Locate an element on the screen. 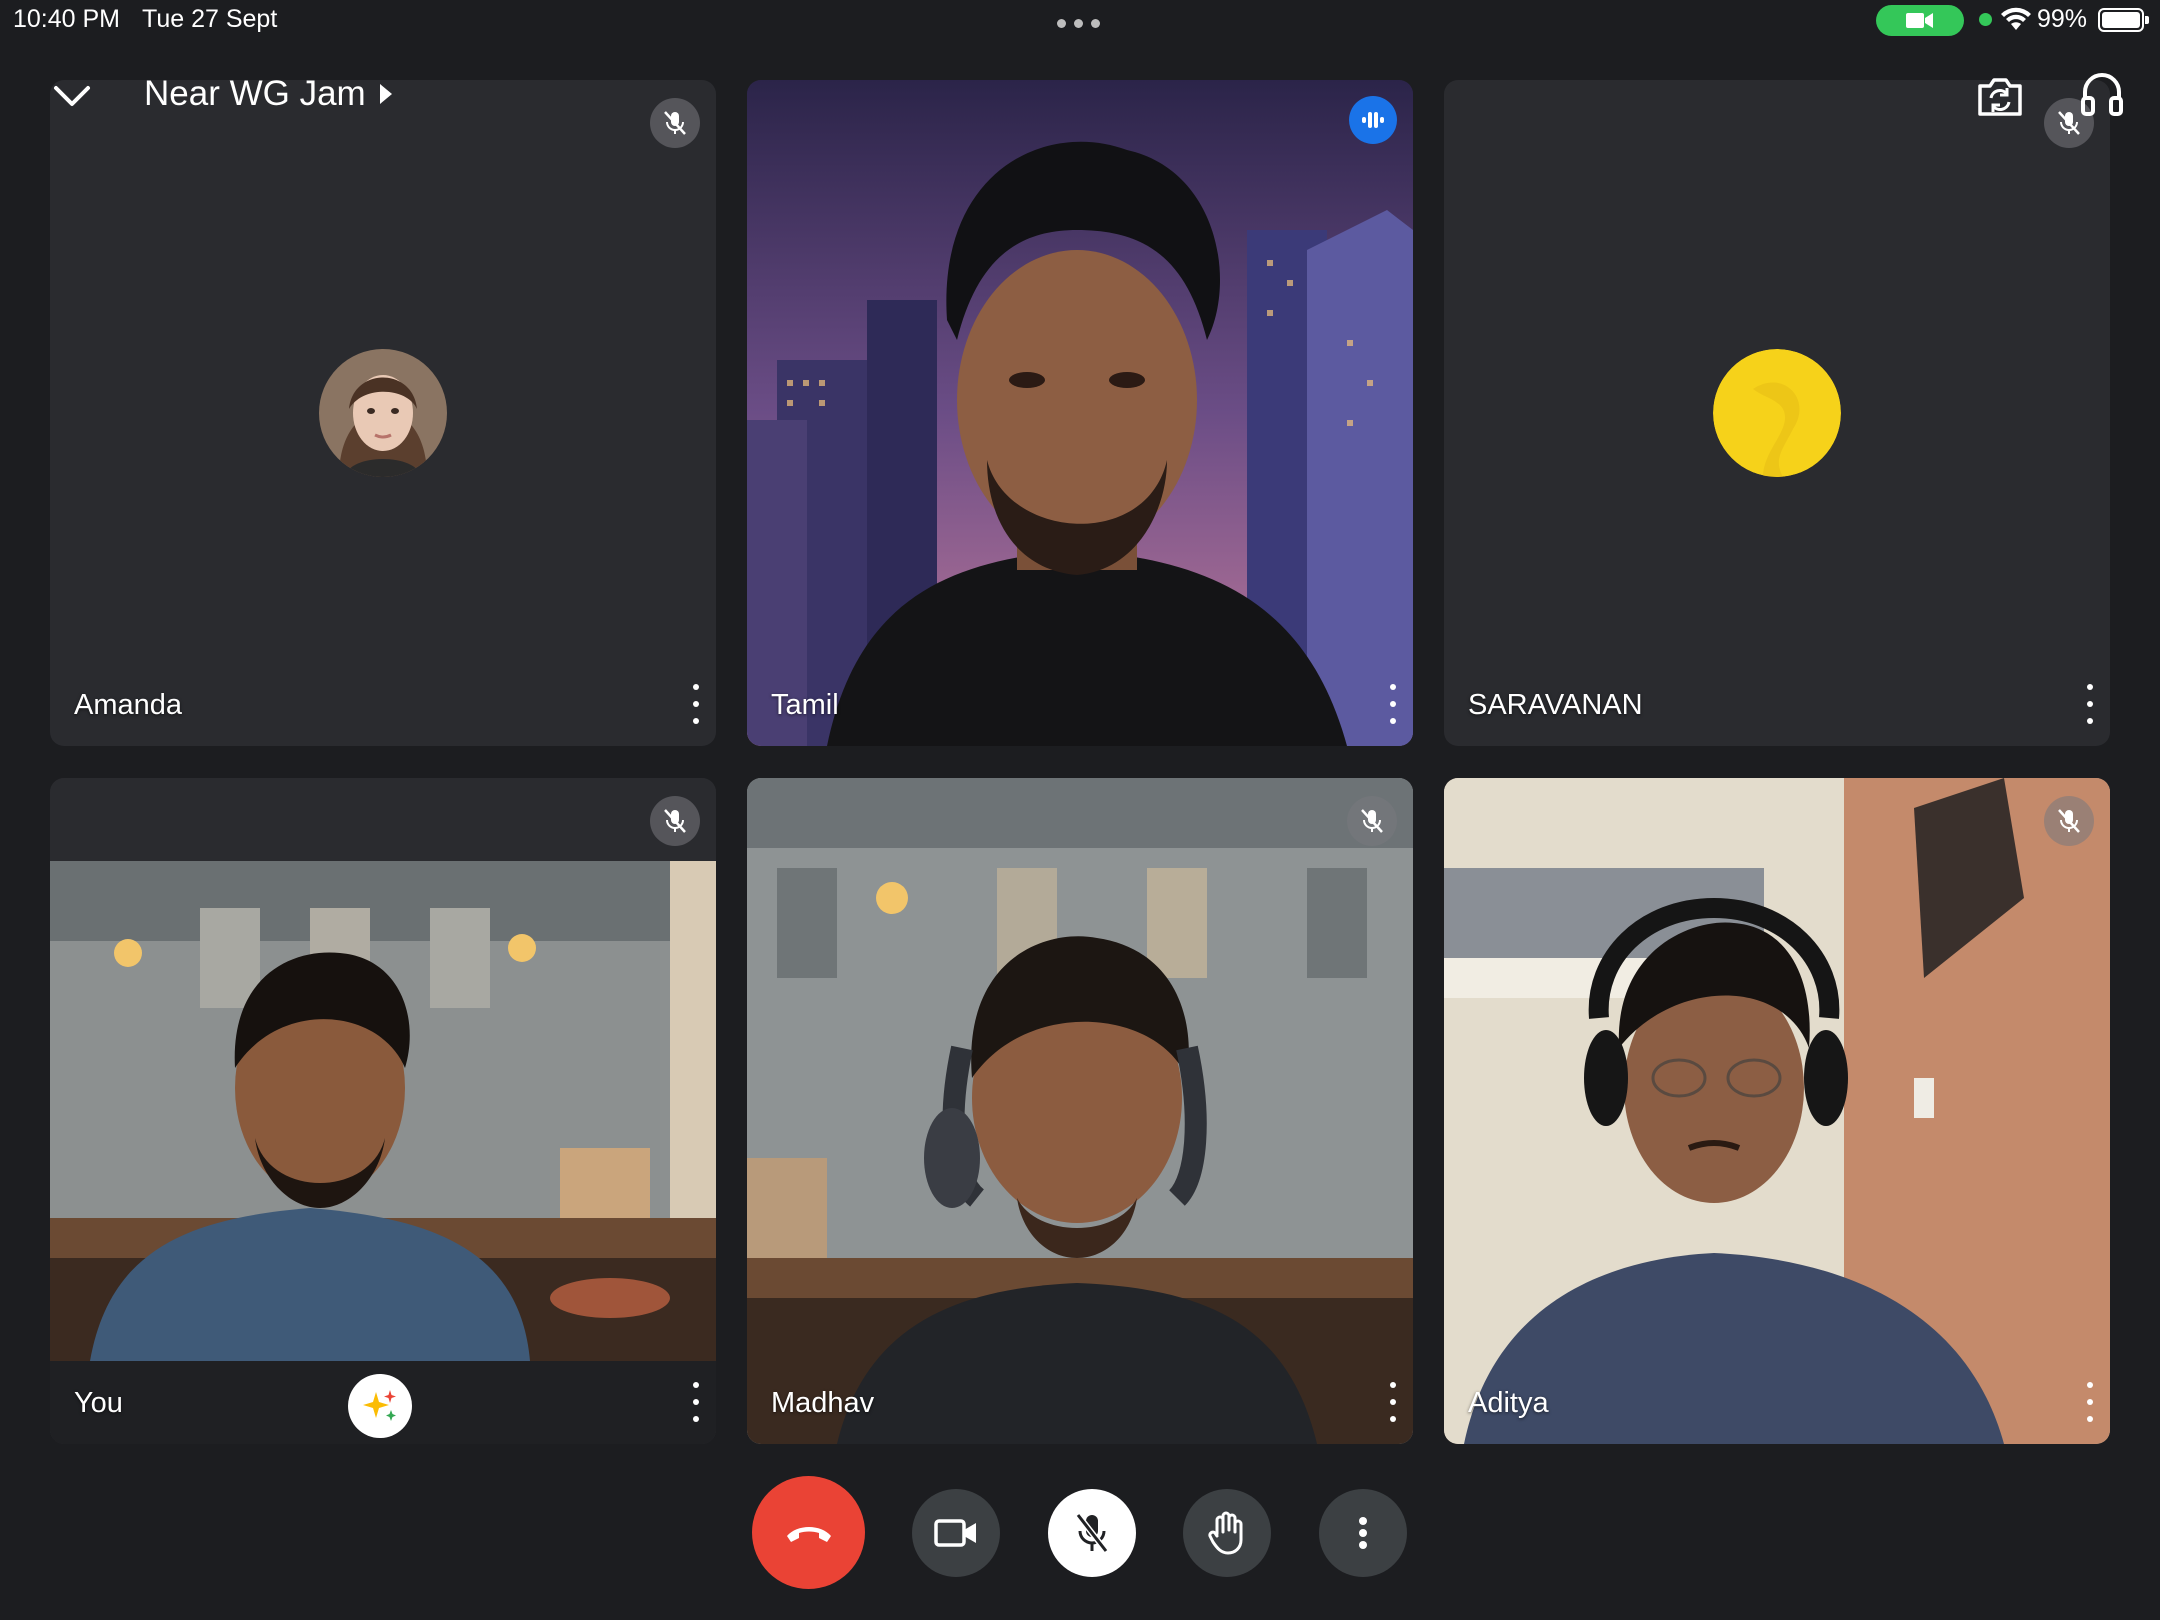  video-indicator-icon is located at coordinates (1919, 20).